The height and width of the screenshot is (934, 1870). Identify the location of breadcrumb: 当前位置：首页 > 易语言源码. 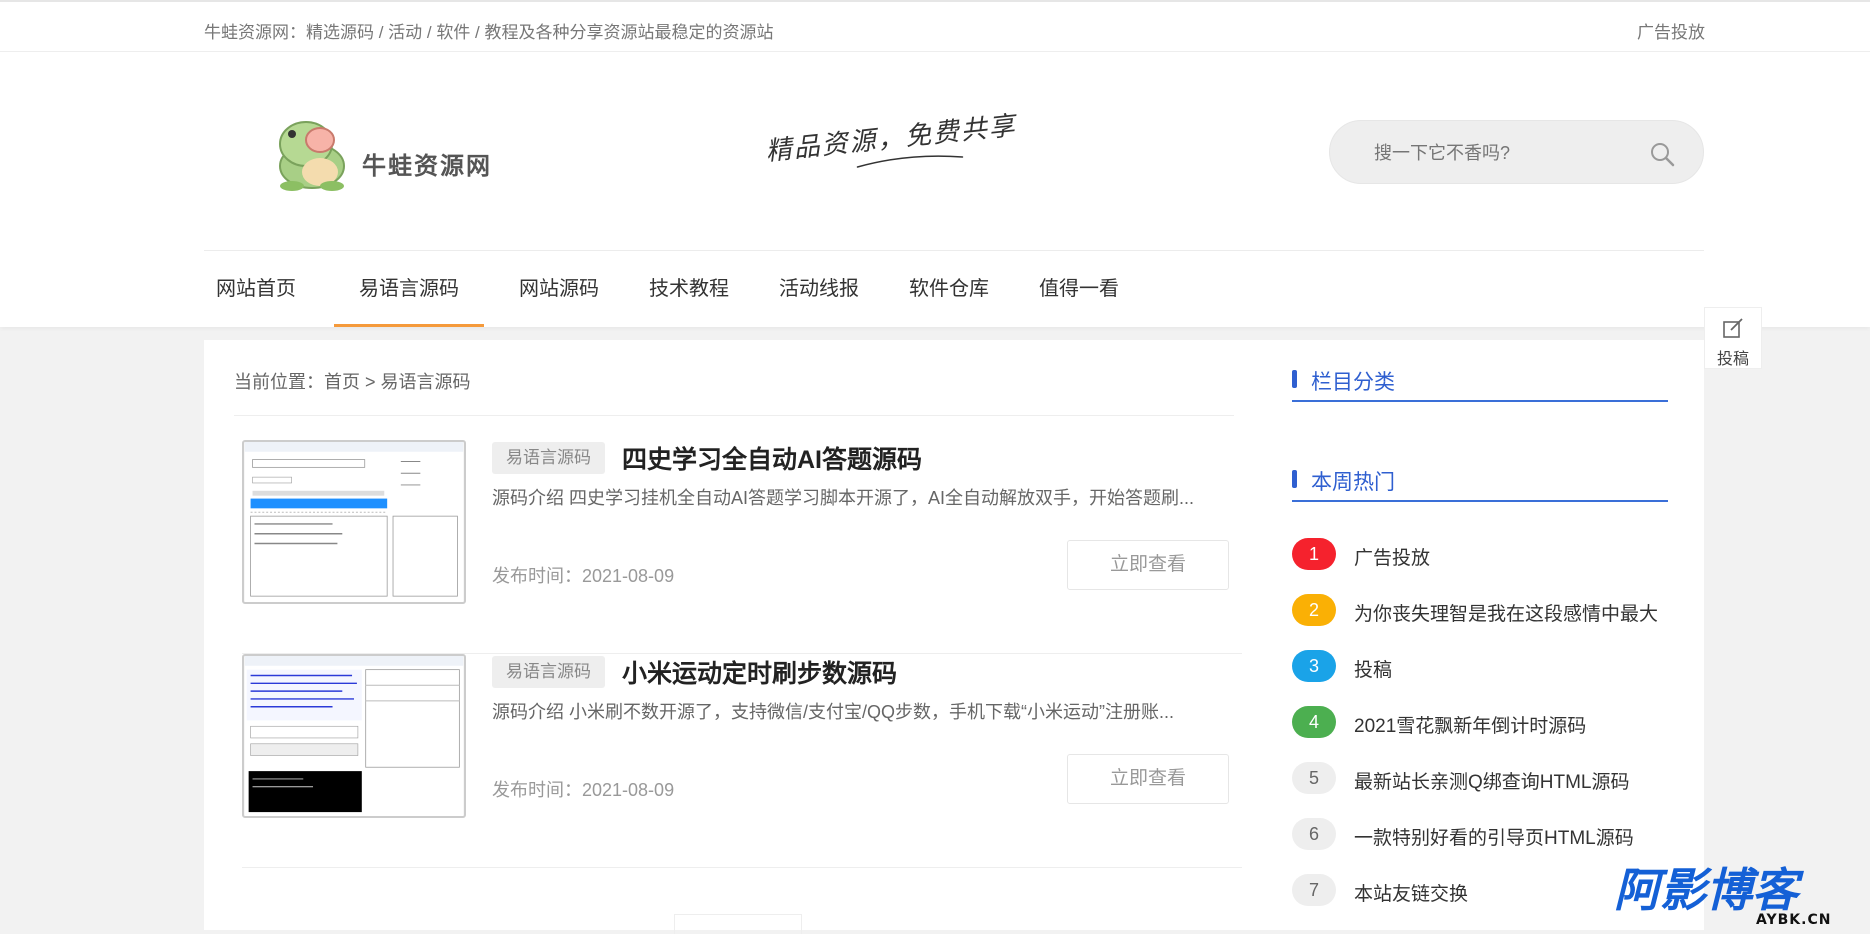
(352, 381).